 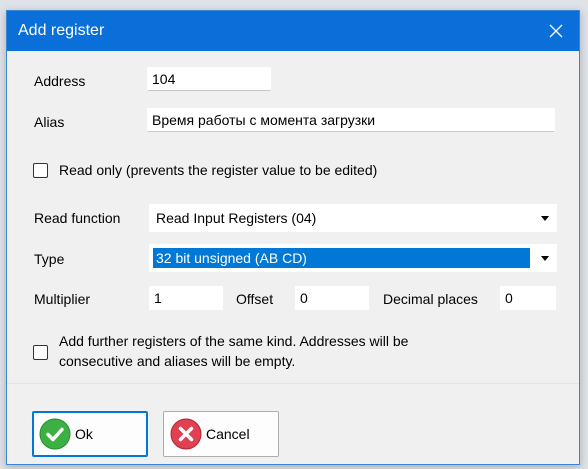 I want to click on offset-label: Offset, so click(x=255, y=299).